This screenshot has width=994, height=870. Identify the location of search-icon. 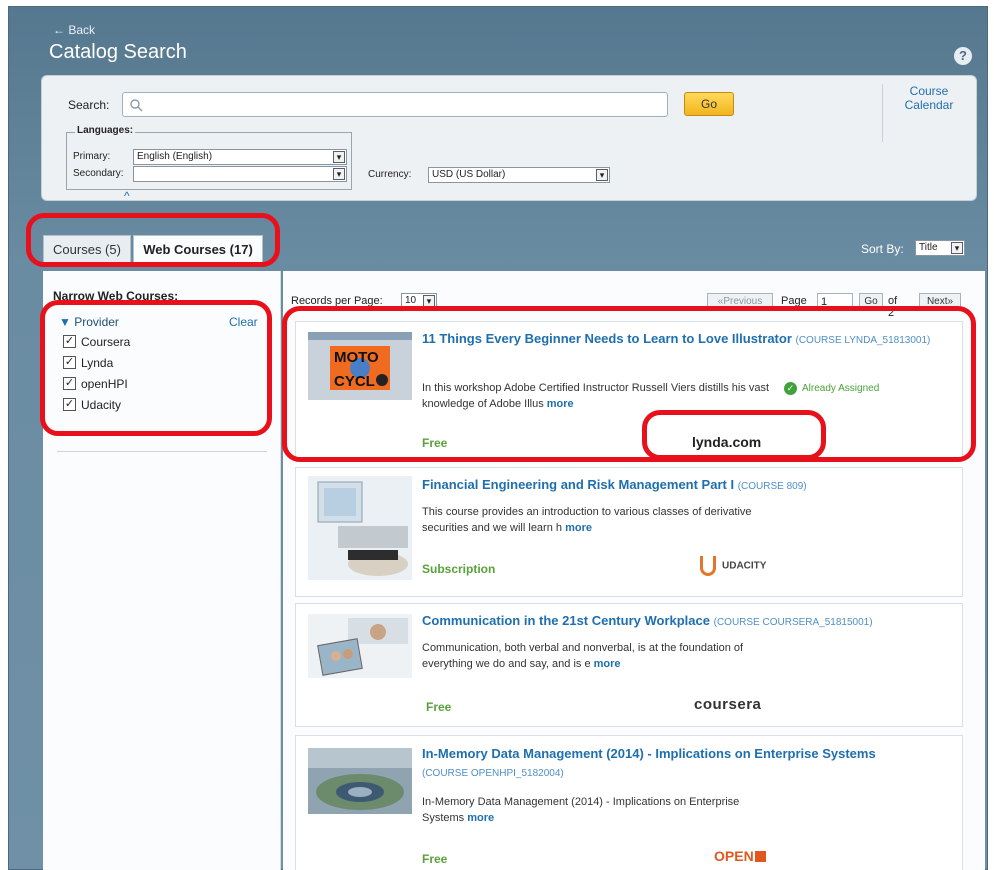
(136, 105).